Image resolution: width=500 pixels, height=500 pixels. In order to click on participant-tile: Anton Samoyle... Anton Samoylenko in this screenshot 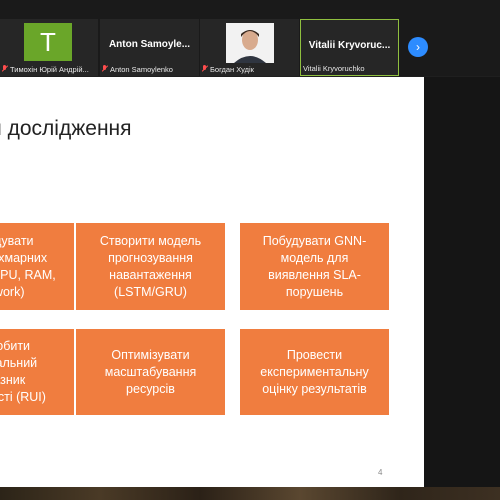, I will do `click(149, 47)`.